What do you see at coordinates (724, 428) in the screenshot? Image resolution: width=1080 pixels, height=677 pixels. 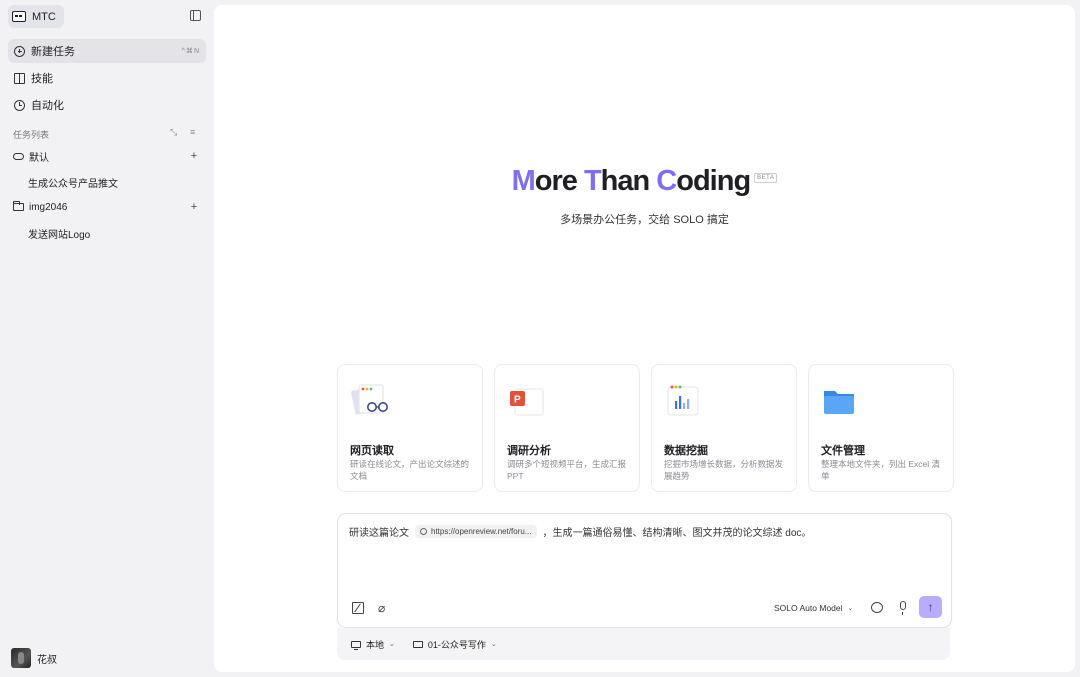 I see `card-data-mining: 数据挖掘 挖掘市场增长数据，分析数据发展趋势` at bounding box center [724, 428].